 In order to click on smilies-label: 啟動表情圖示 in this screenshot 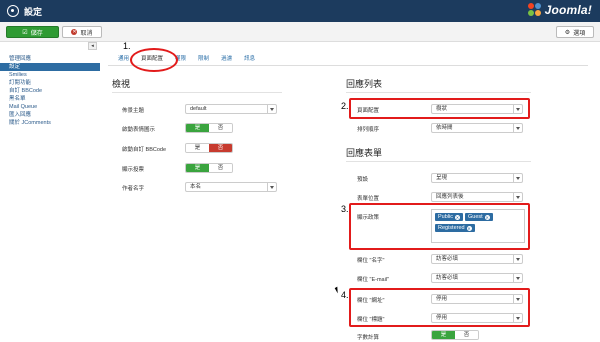, I will do `click(139, 130)`.